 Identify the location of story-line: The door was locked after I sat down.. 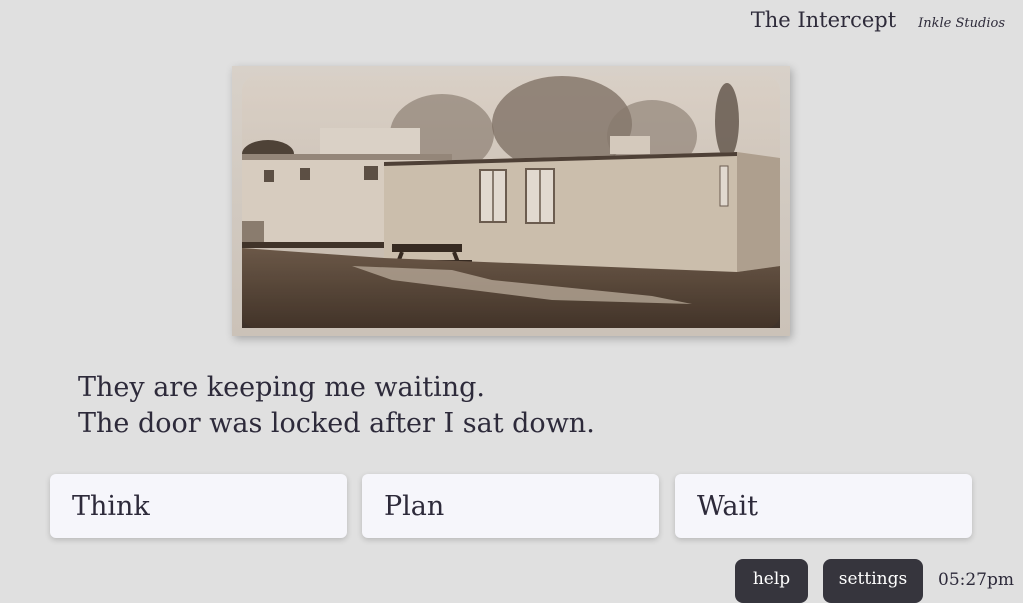
(336, 423).